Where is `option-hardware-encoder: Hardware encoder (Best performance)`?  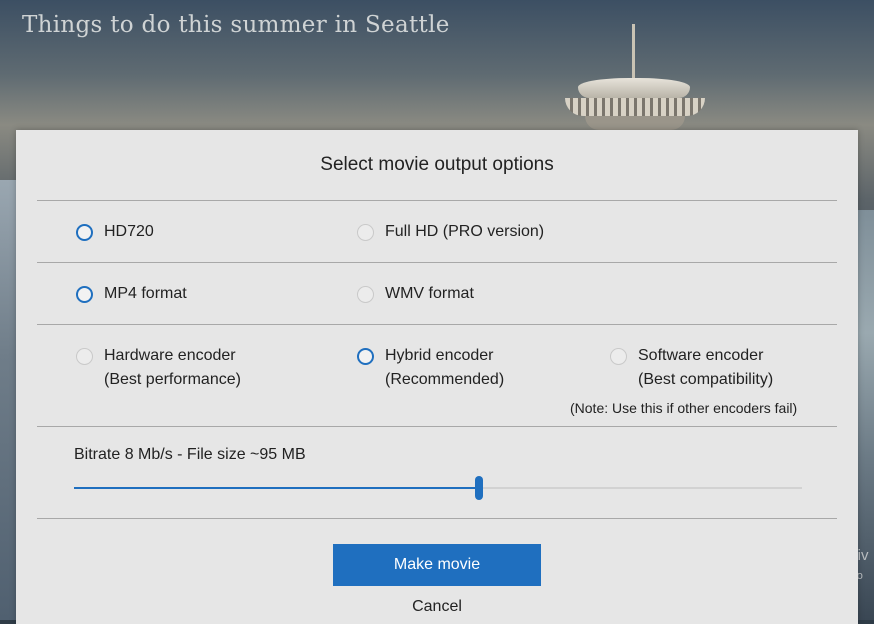
option-hardware-encoder: Hardware encoder (Best performance) is located at coordinates (158, 369).